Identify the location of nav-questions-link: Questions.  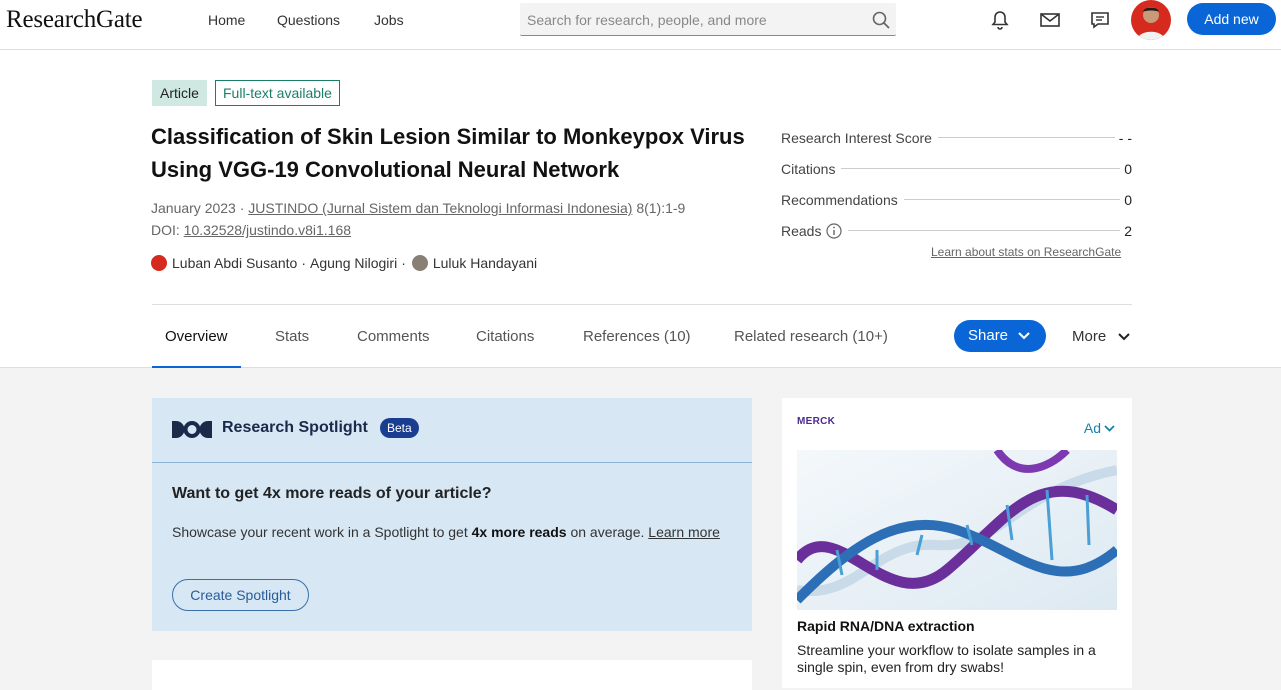
(308, 20).